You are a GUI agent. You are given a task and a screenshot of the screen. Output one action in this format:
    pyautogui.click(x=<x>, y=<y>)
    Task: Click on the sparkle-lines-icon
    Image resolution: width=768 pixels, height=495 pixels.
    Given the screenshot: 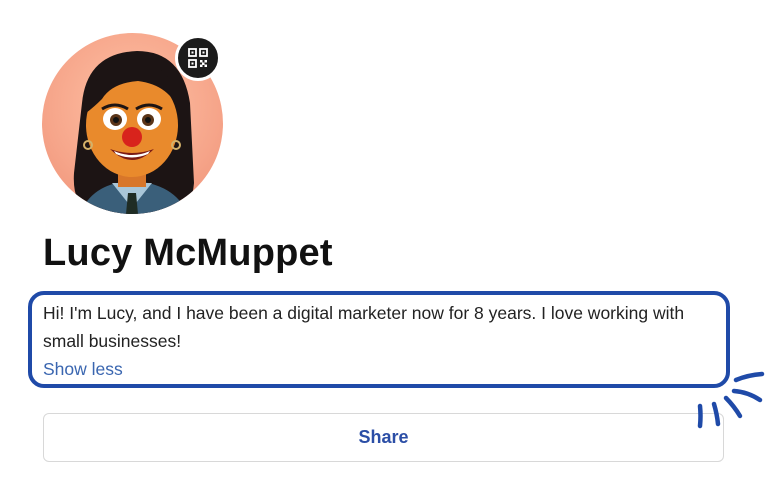 What is the action you would take?
    pyautogui.click(x=731, y=400)
    